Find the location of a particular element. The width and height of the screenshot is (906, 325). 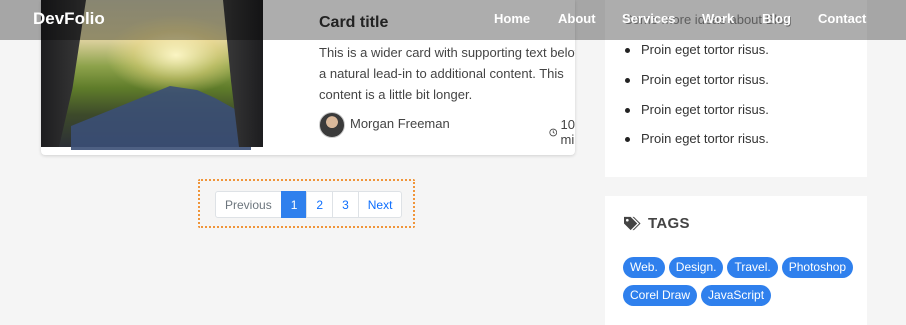

nav-home: Home is located at coordinates (512, 18).